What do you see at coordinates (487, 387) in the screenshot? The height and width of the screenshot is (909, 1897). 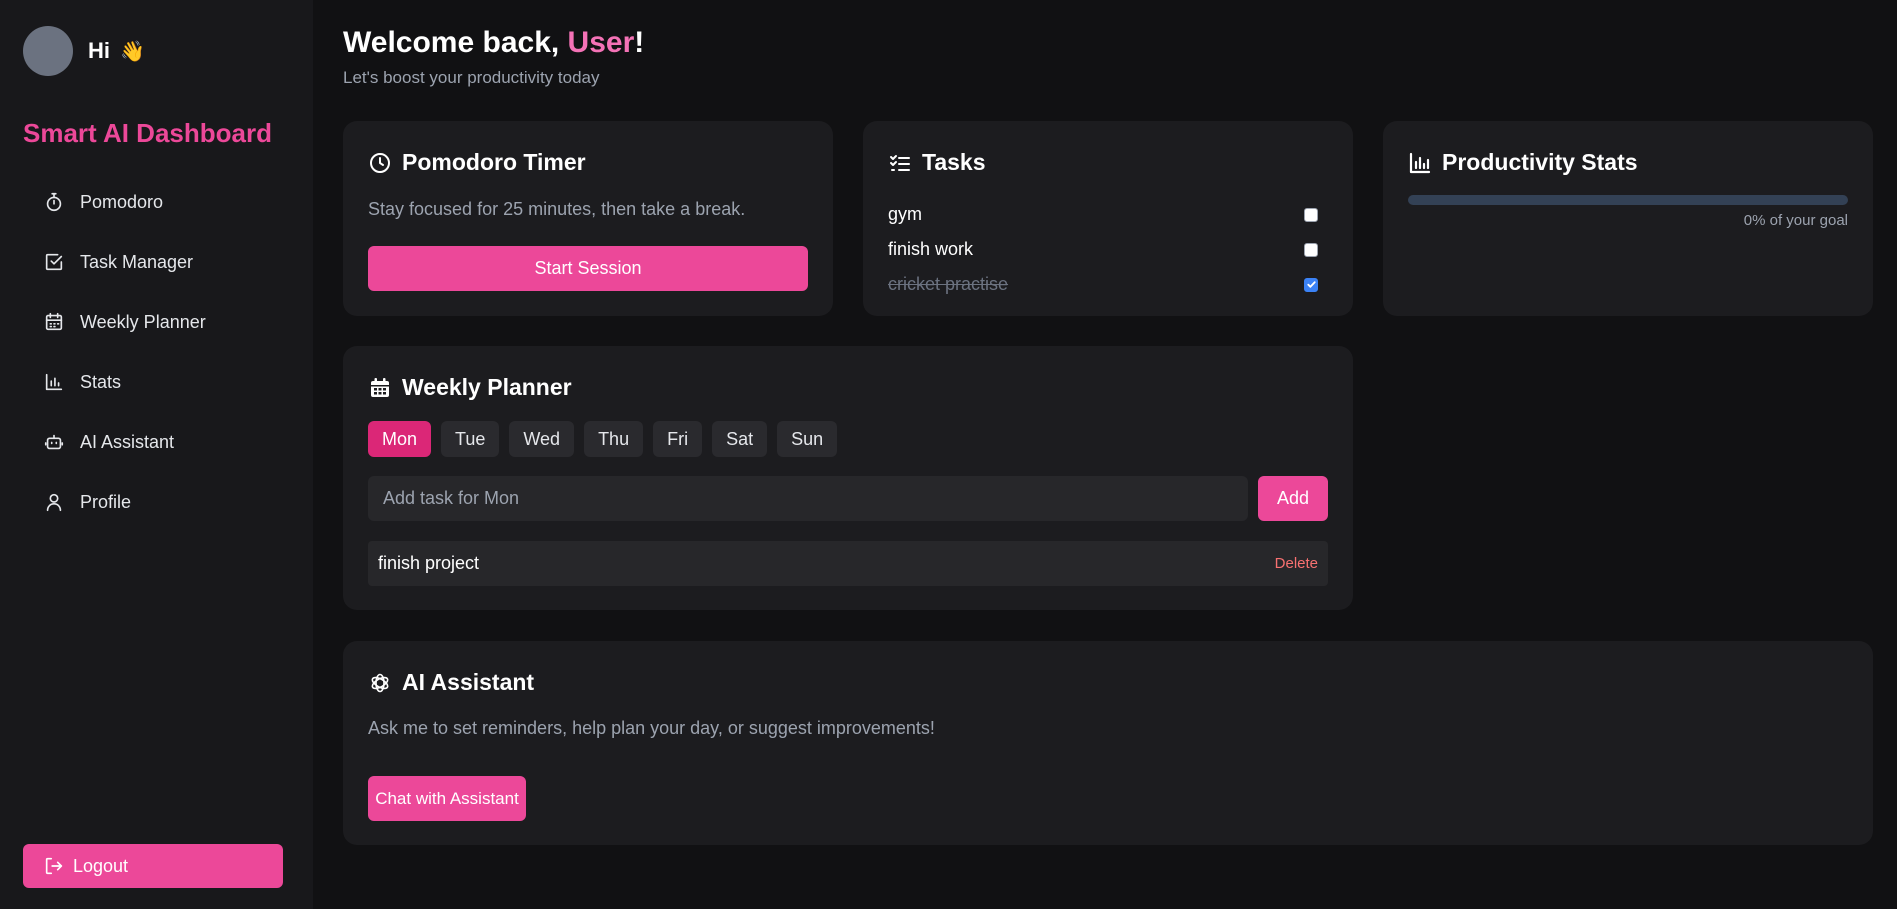 I see `planner-title-text: Weekly Planner` at bounding box center [487, 387].